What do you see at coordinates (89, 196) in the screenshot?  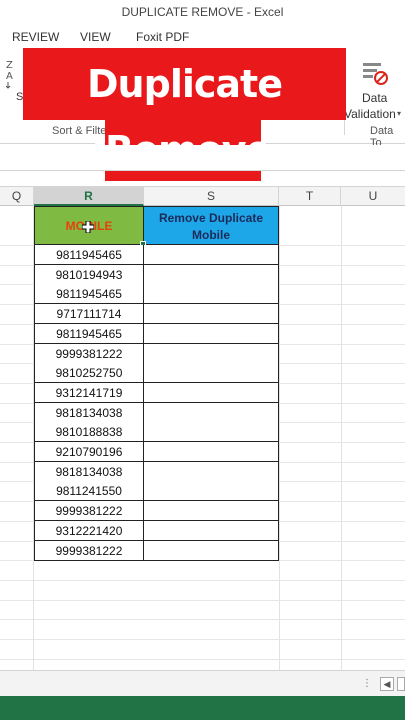 I see `column-header-r: R` at bounding box center [89, 196].